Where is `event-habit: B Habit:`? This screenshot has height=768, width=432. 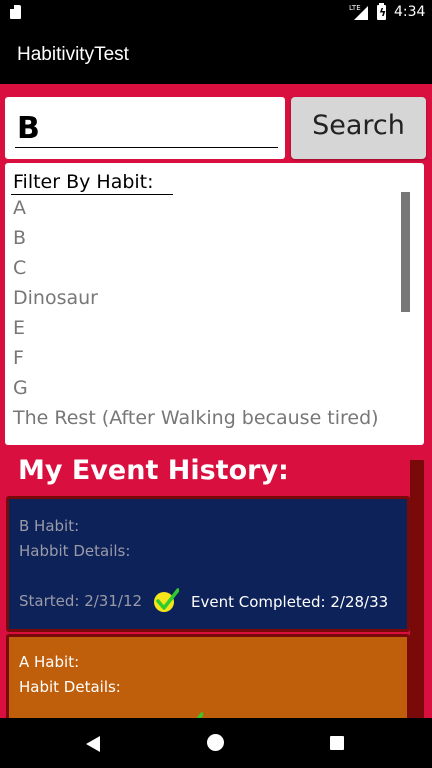
event-habit: B Habit: is located at coordinates (49, 526).